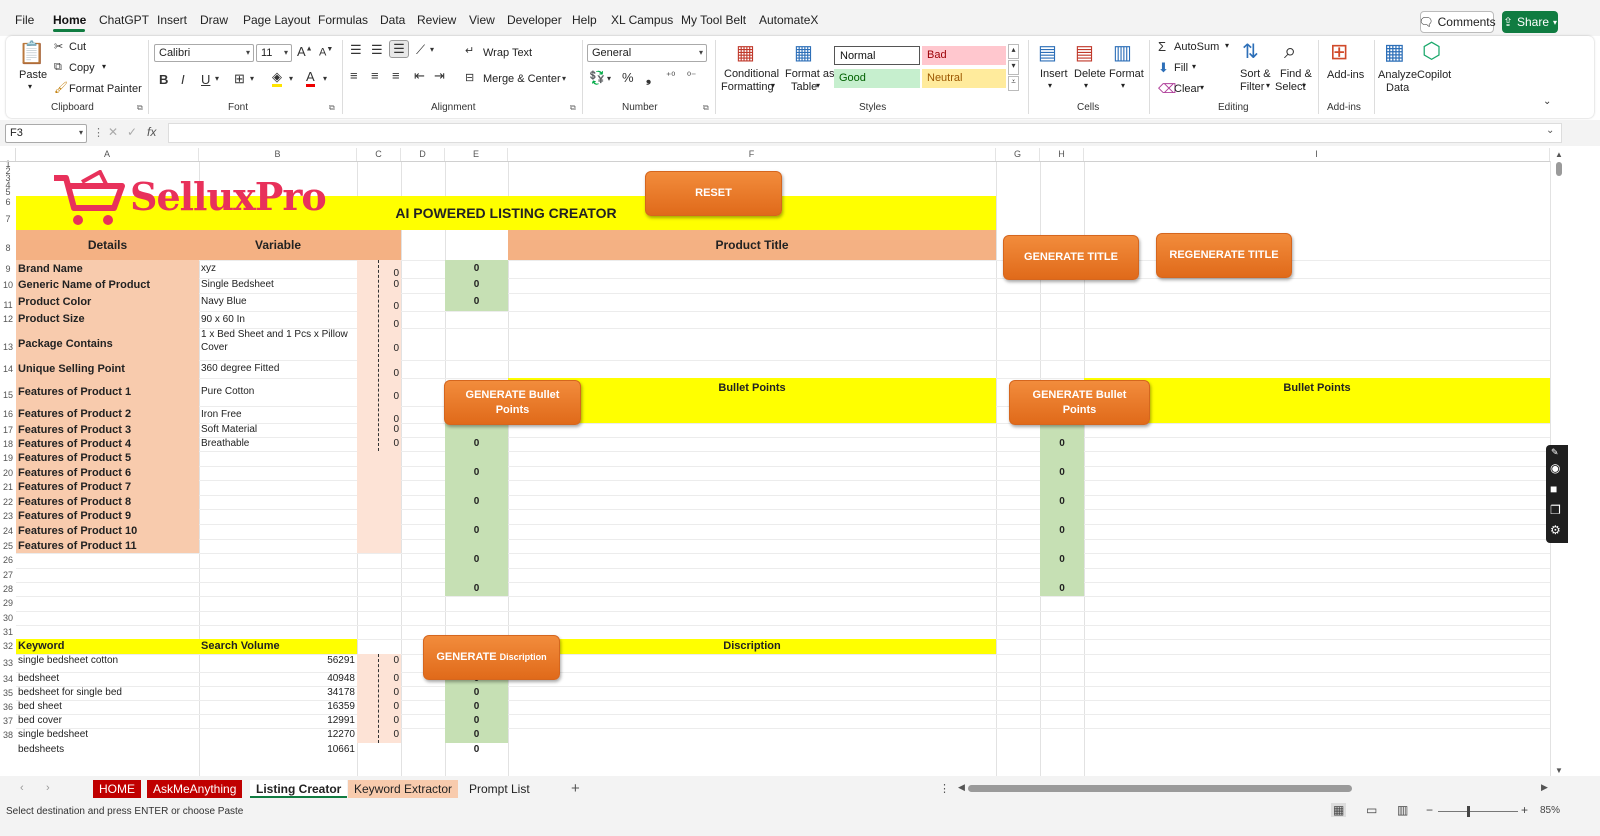 The image size is (1600, 836). Describe the element at coordinates (8, 430) in the screenshot. I see `row-header: 17` at that location.